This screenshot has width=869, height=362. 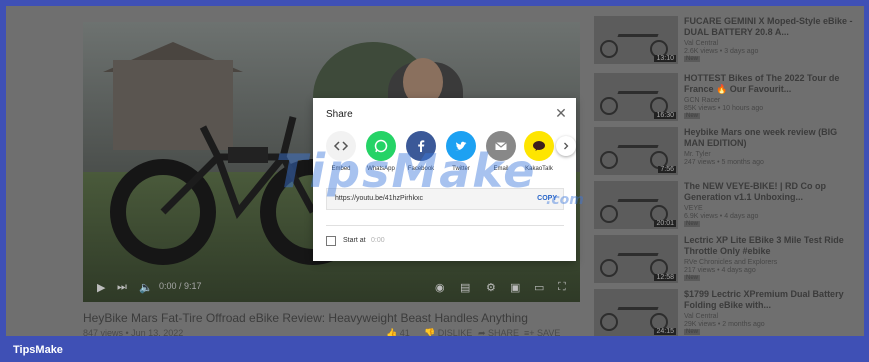 What do you see at coordinates (331, 287) in the screenshot?
I see `player-controls: ▶ ⏭ 🔈 0:00 / 9:17 ◉ ▤ ⚙ ▣ ▭ ⛶` at bounding box center [331, 287].